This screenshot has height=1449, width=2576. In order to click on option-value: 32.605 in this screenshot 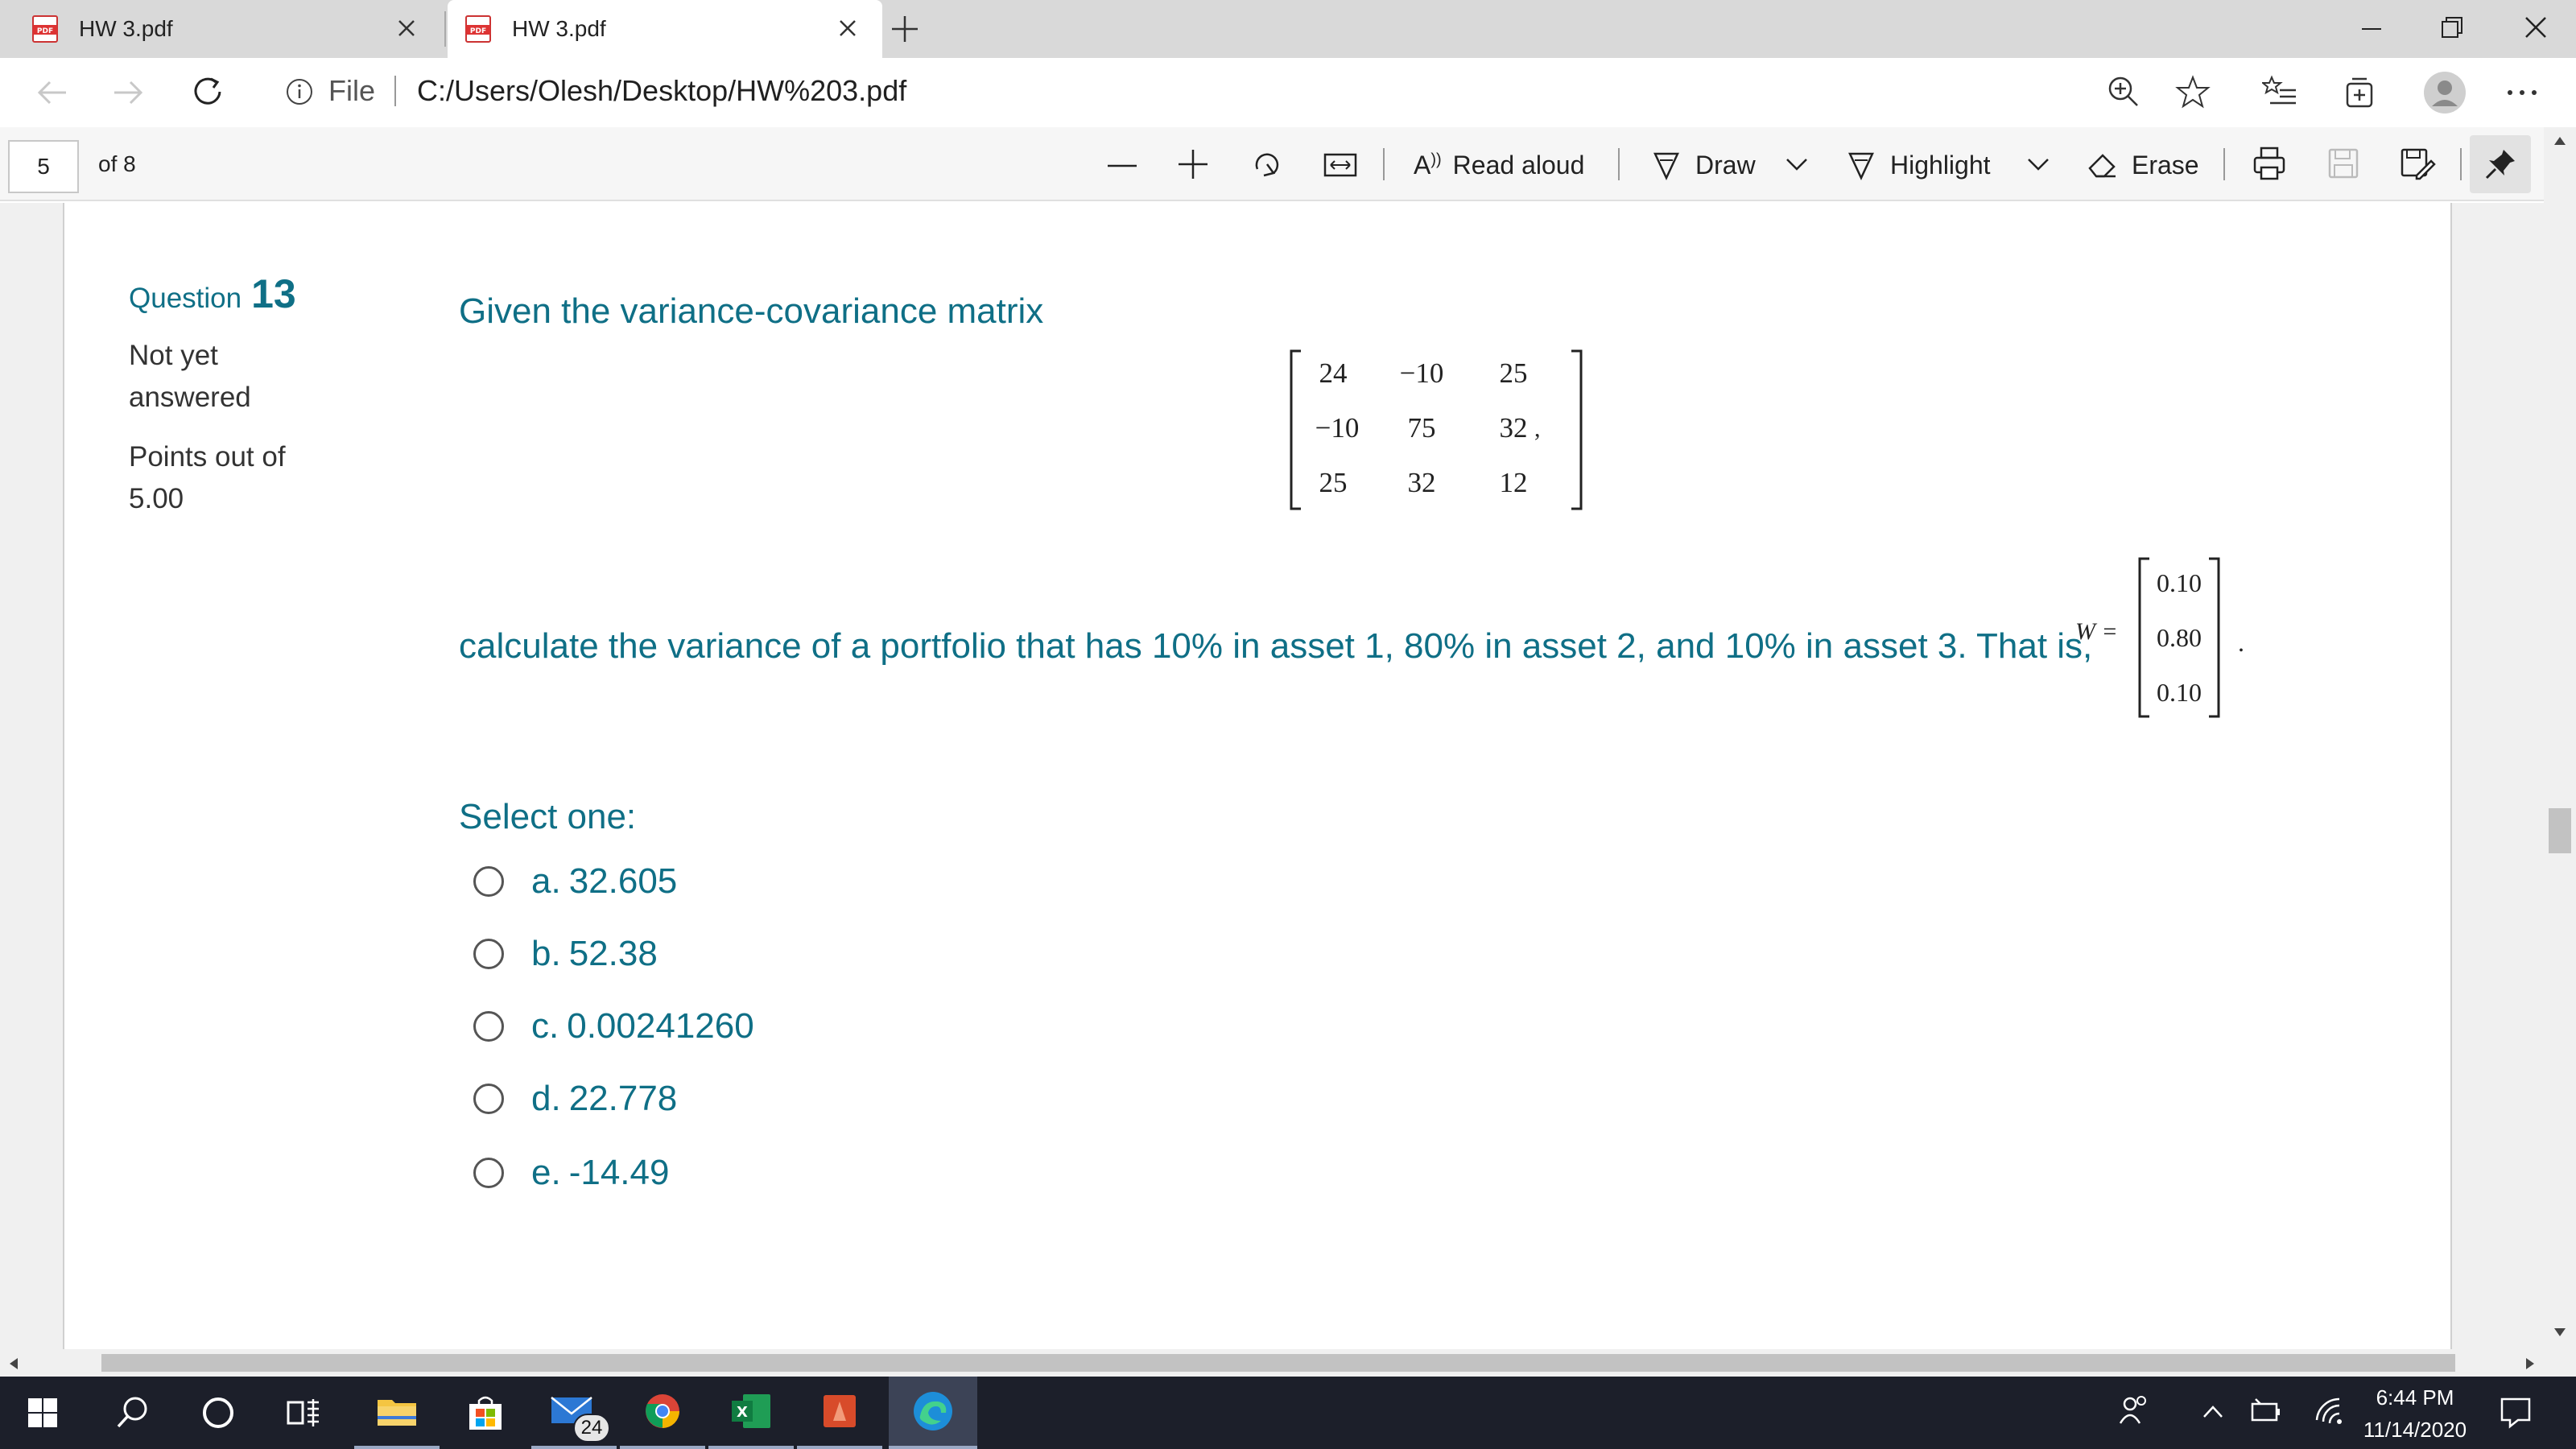, I will do `click(623, 881)`.